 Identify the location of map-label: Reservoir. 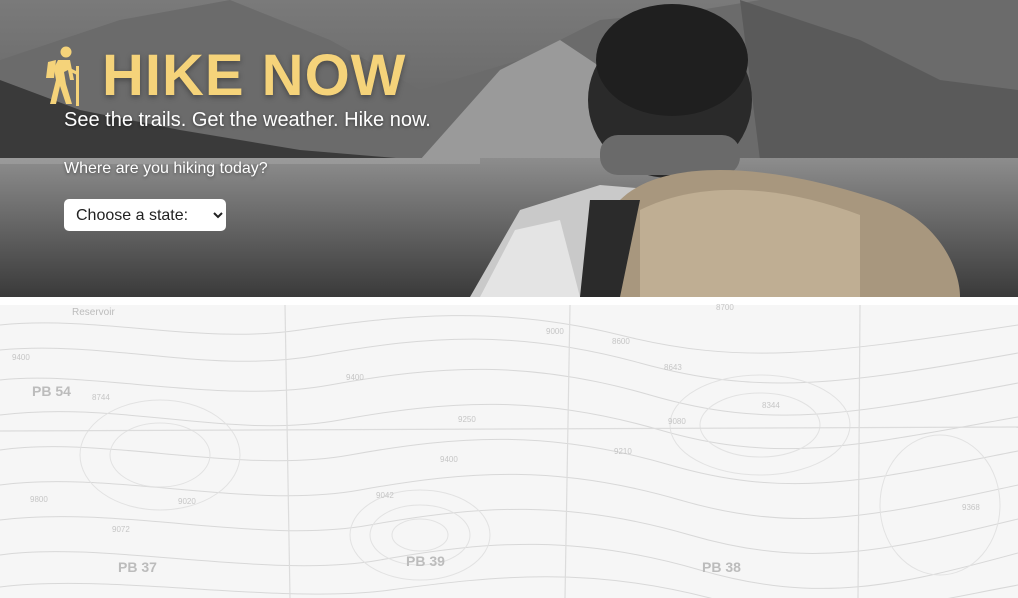
(93, 312).